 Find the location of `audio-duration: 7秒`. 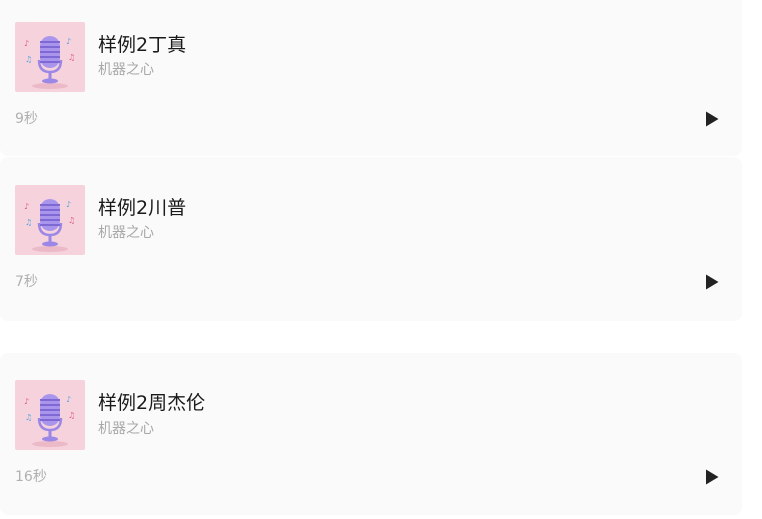

audio-duration: 7秒 is located at coordinates (26, 282).